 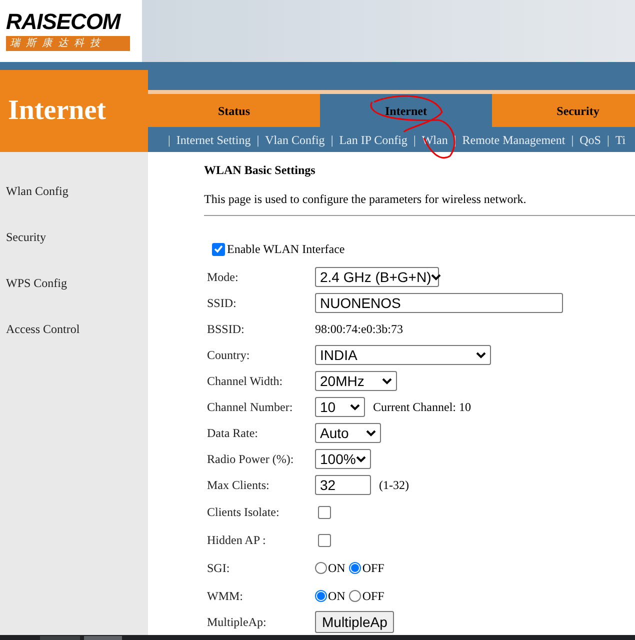 I want to click on field-label: Radio Power (%):, so click(x=251, y=459).